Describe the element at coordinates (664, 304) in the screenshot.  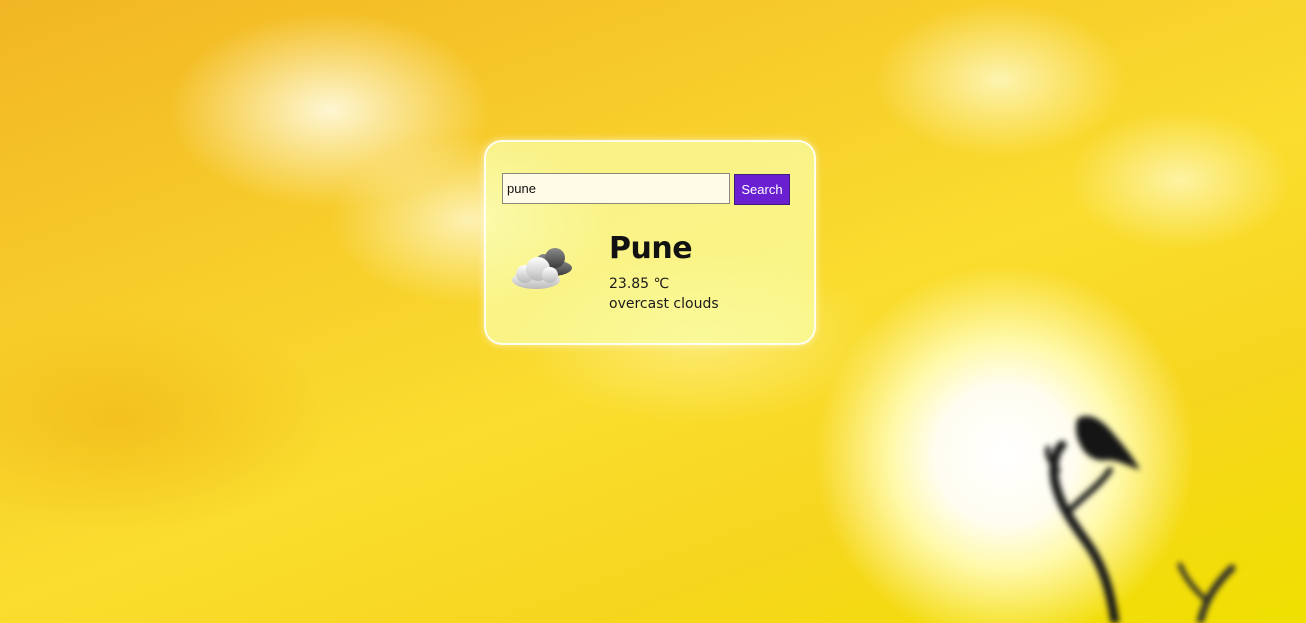
I see `weather-description: overcast clouds` at that location.